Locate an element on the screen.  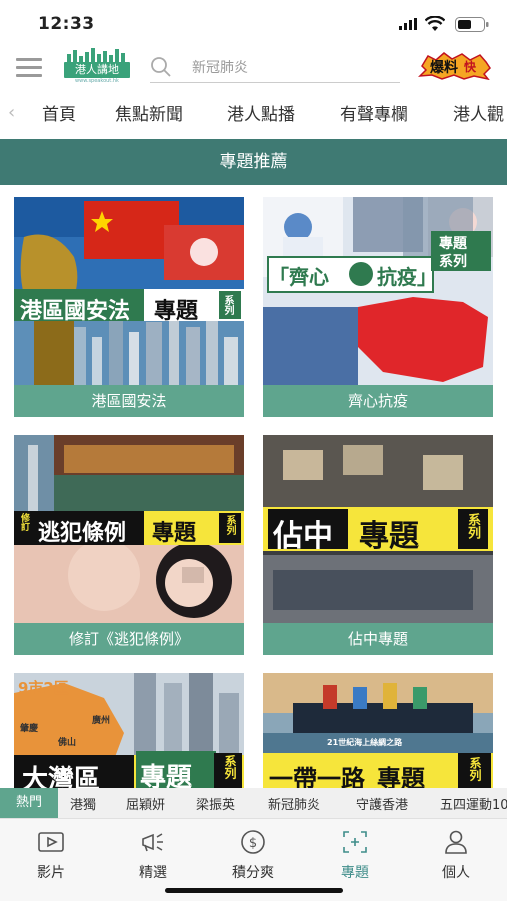
tab-label: 個人 is located at coordinates (456, 873).